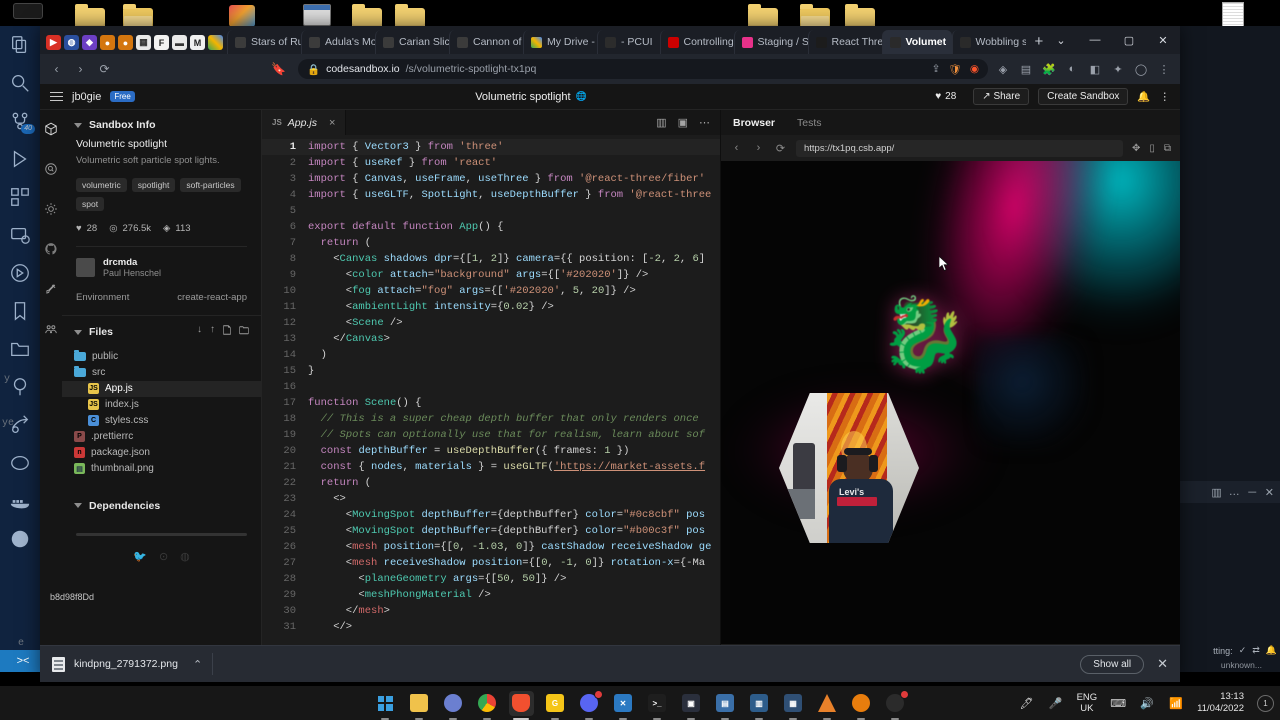  Describe the element at coordinates (20, 463) in the screenshot. I see `circle-icon` at that location.